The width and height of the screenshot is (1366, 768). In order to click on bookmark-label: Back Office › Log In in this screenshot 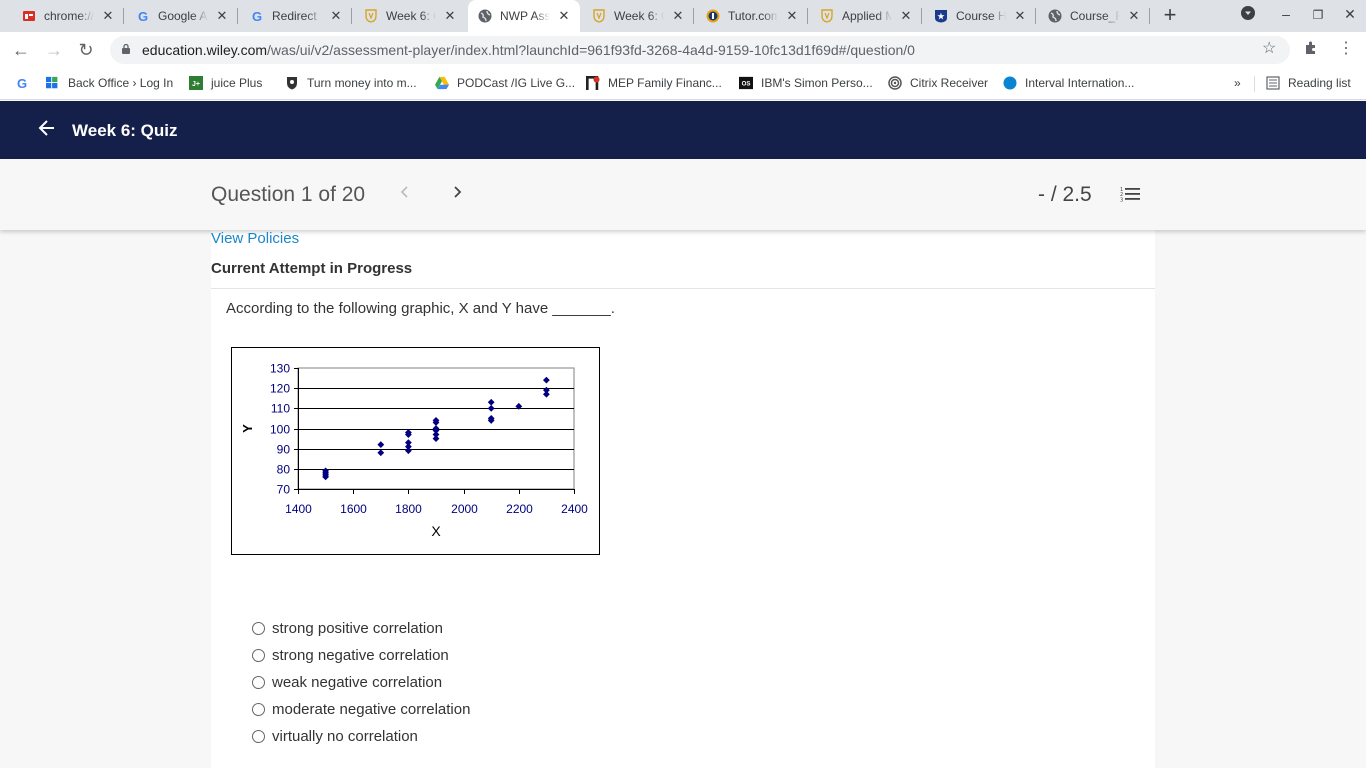, I will do `click(121, 83)`.